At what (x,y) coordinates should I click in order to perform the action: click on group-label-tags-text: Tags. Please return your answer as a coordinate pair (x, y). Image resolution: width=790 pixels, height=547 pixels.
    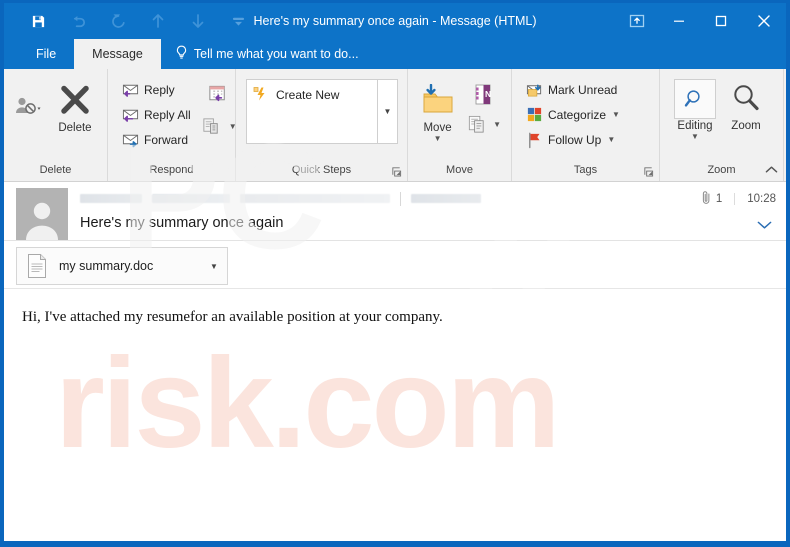
    Looking at the image, I should click on (585, 170).